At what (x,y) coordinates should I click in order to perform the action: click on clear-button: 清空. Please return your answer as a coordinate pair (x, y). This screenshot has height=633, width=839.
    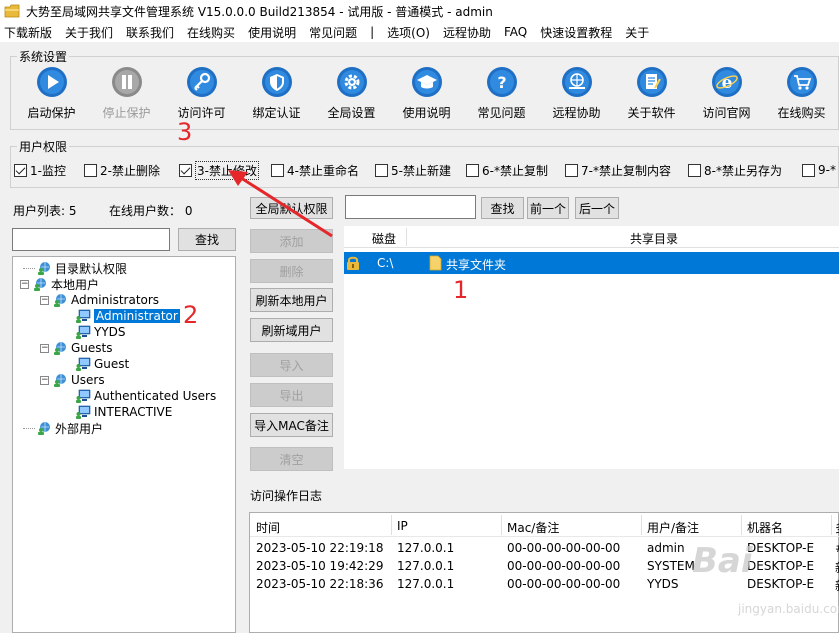
    Looking at the image, I should click on (291, 459).